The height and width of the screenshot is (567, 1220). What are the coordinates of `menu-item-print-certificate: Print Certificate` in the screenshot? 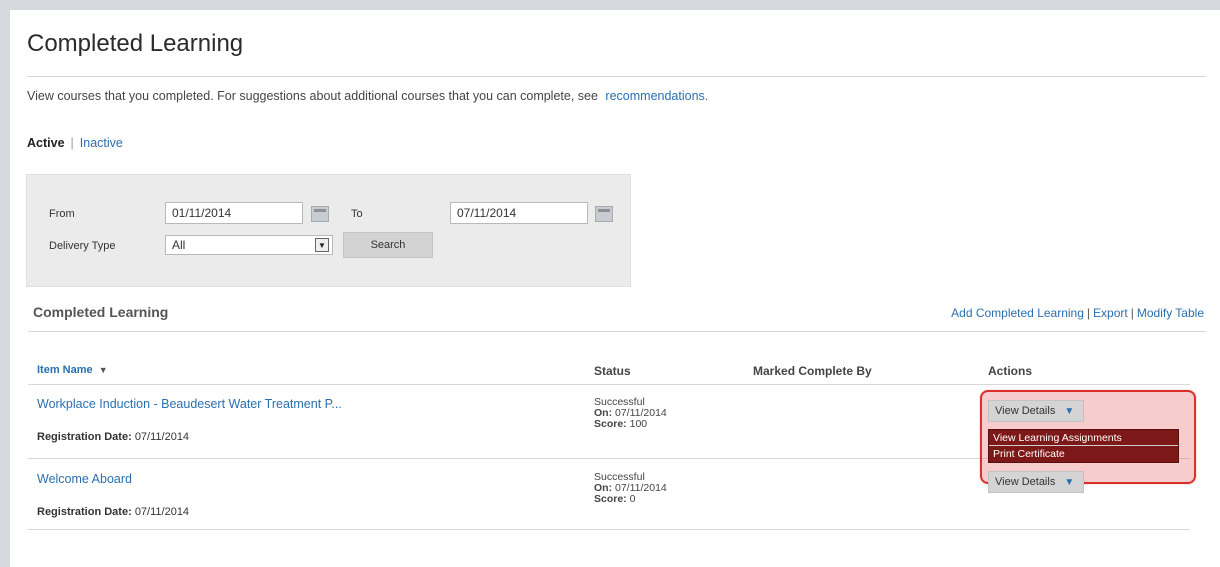 It's located at (1083, 454).